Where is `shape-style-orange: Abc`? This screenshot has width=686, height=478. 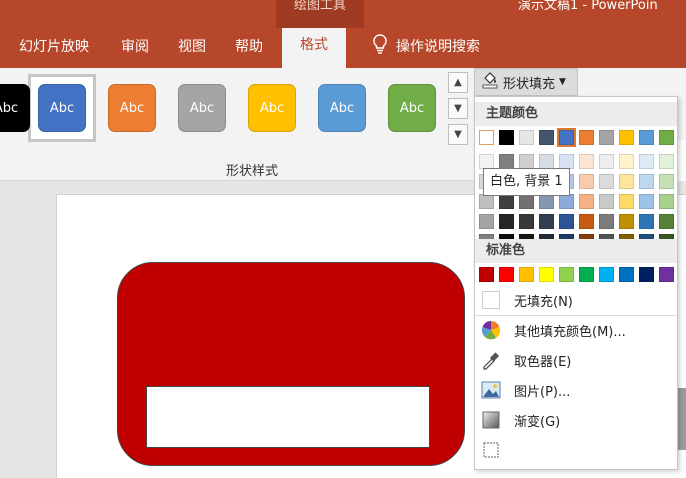 shape-style-orange: Abc is located at coordinates (132, 108).